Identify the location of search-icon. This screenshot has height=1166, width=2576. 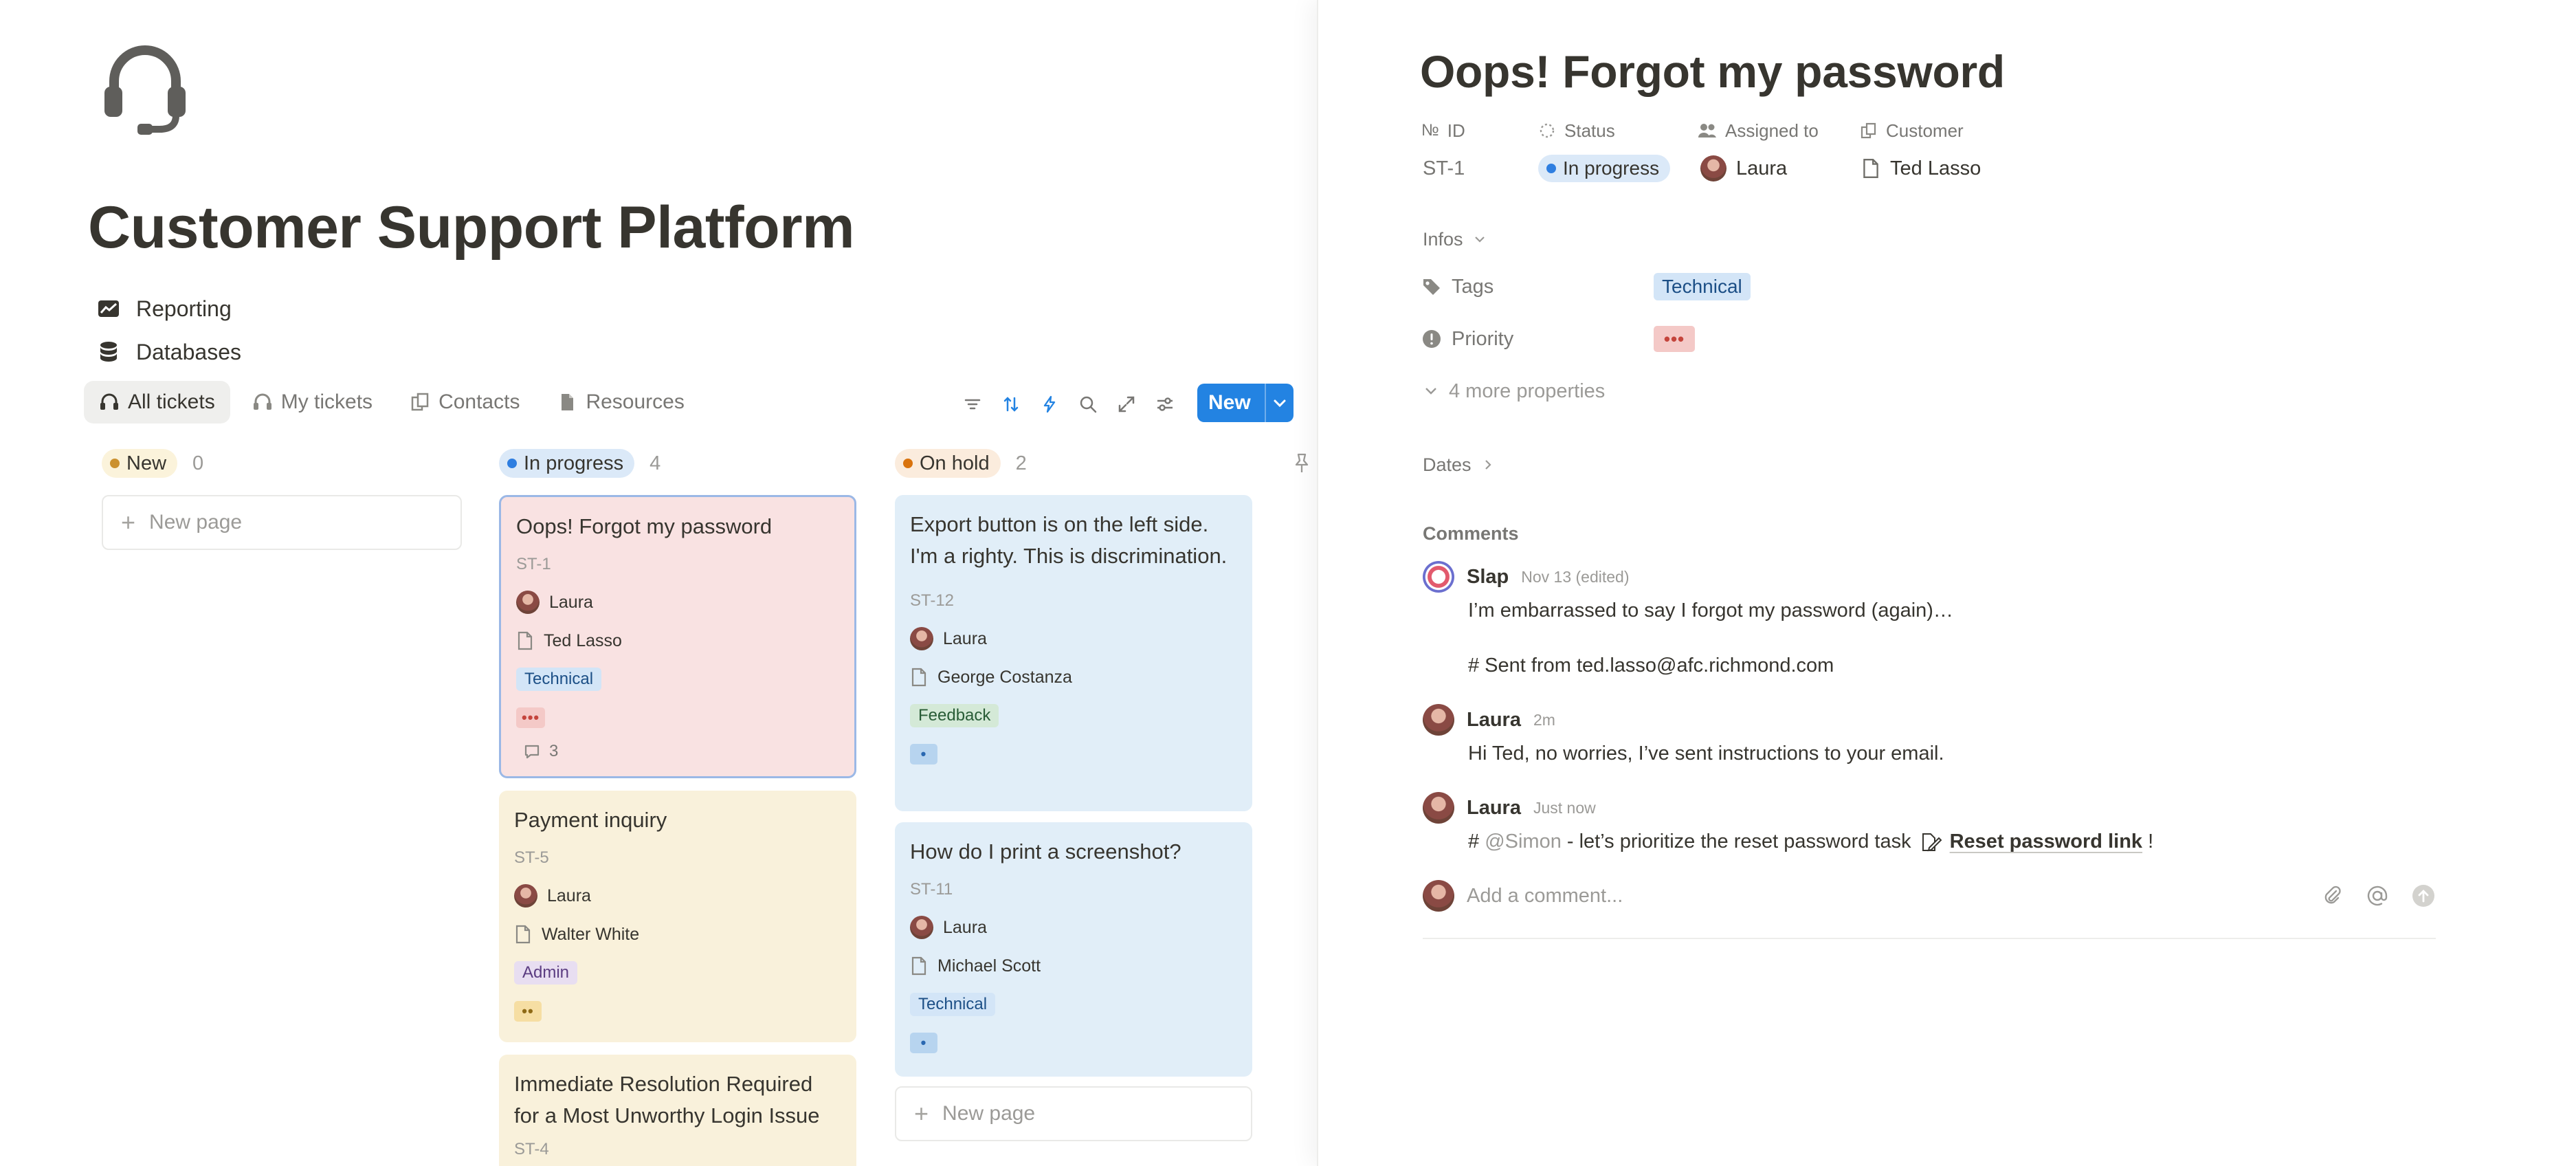
(1088, 404).